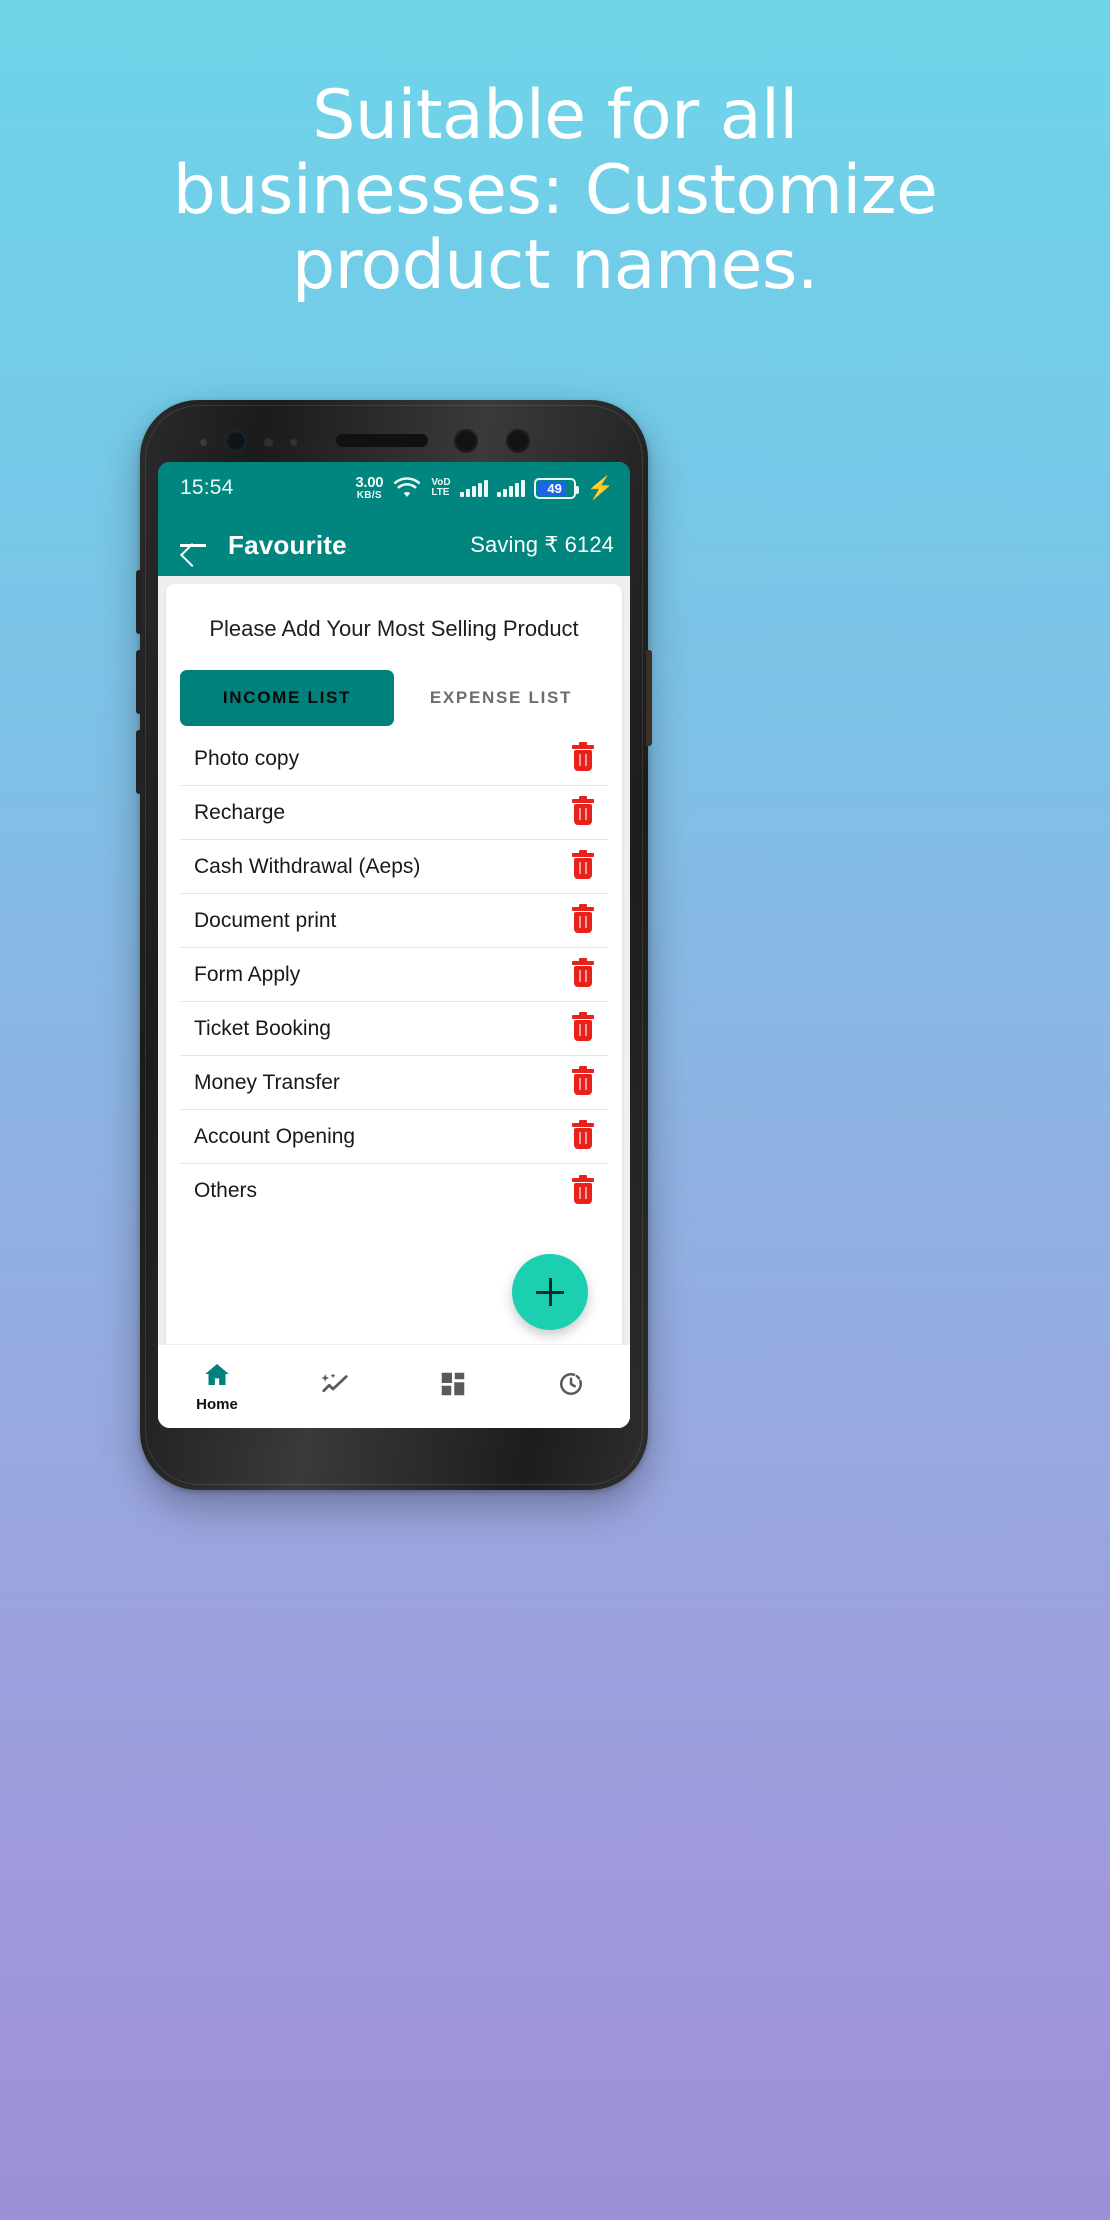 The height and width of the screenshot is (2220, 1110). What do you see at coordinates (139, 762) in the screenshot?
I see `phone-bixby-button` at bounding box center [139, 762].